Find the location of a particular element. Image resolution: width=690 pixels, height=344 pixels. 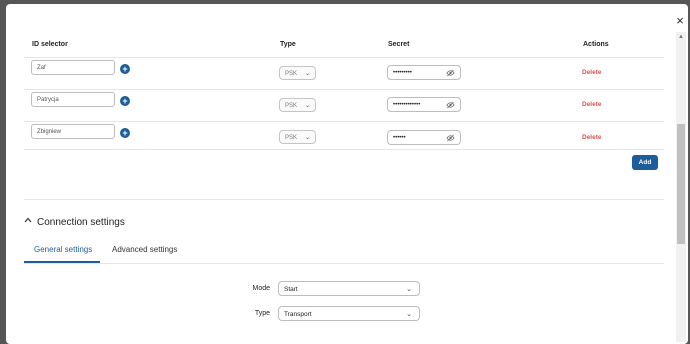

id-selector-input: Zbigniew is located at coordinates (73, 131).